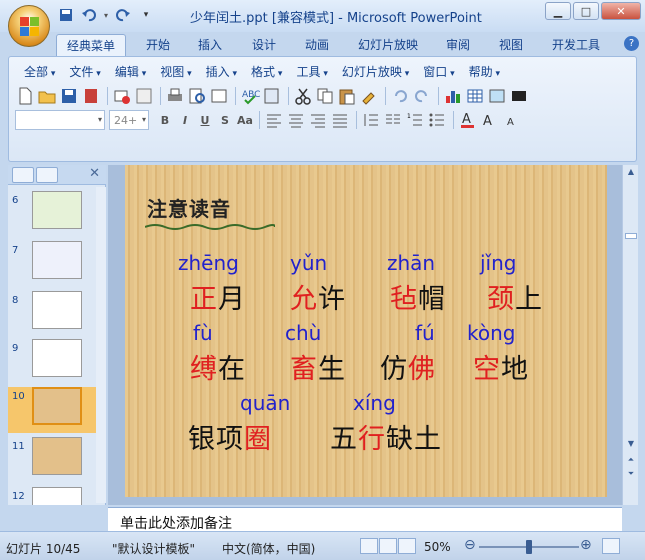 This screenshot has height=560, width=645. What do you see at coordinates (369, 546) in the screenshot?
I see `normal-view-icon` at bounding box center [369, 546].